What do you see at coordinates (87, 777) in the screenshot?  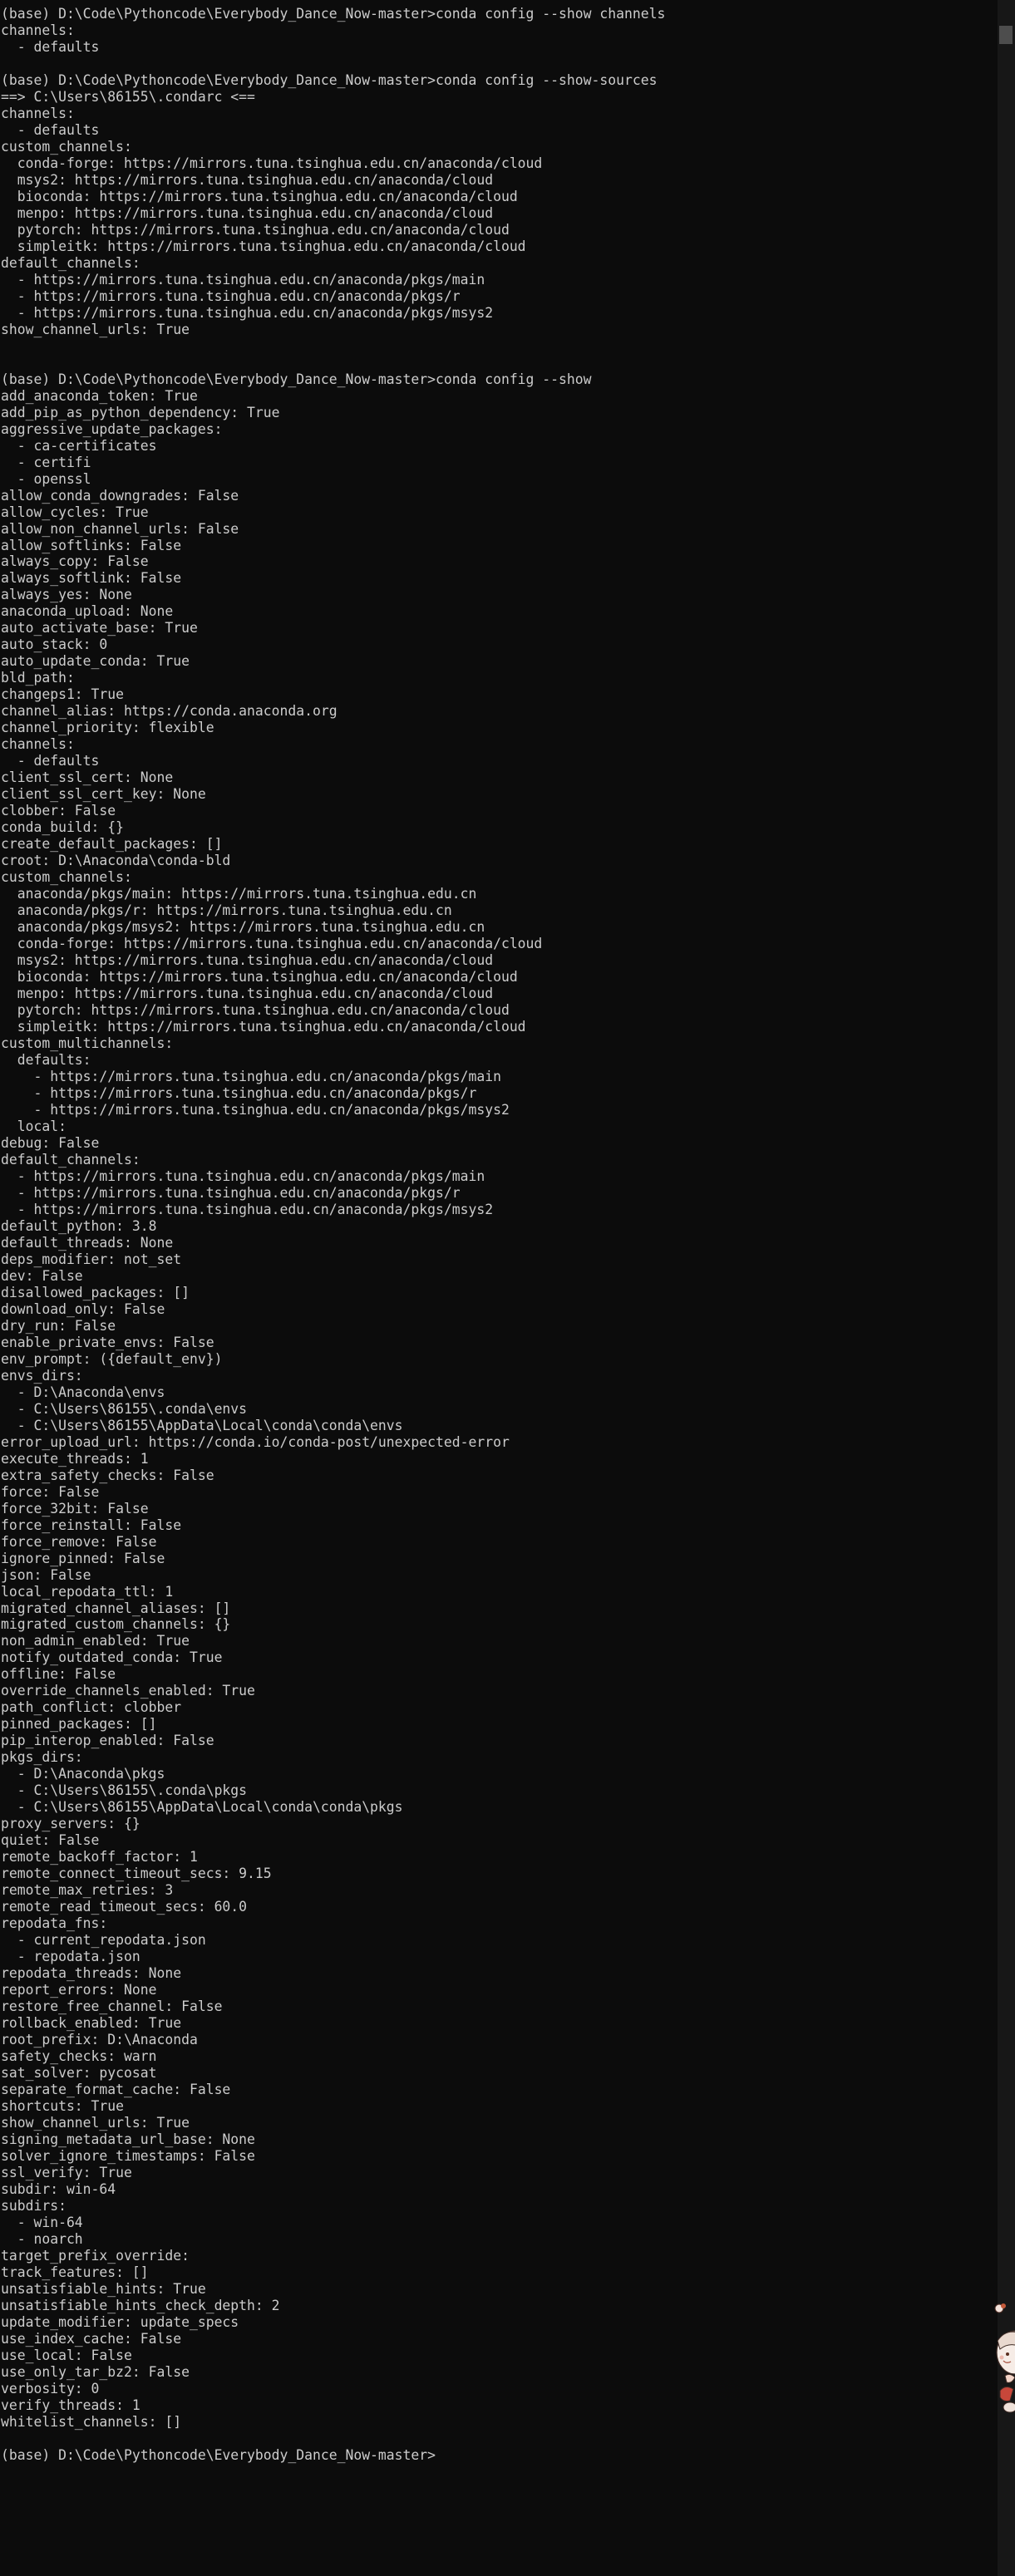 I see `output-line: client_ssl_cert: None` at bounding box center [87, 777].